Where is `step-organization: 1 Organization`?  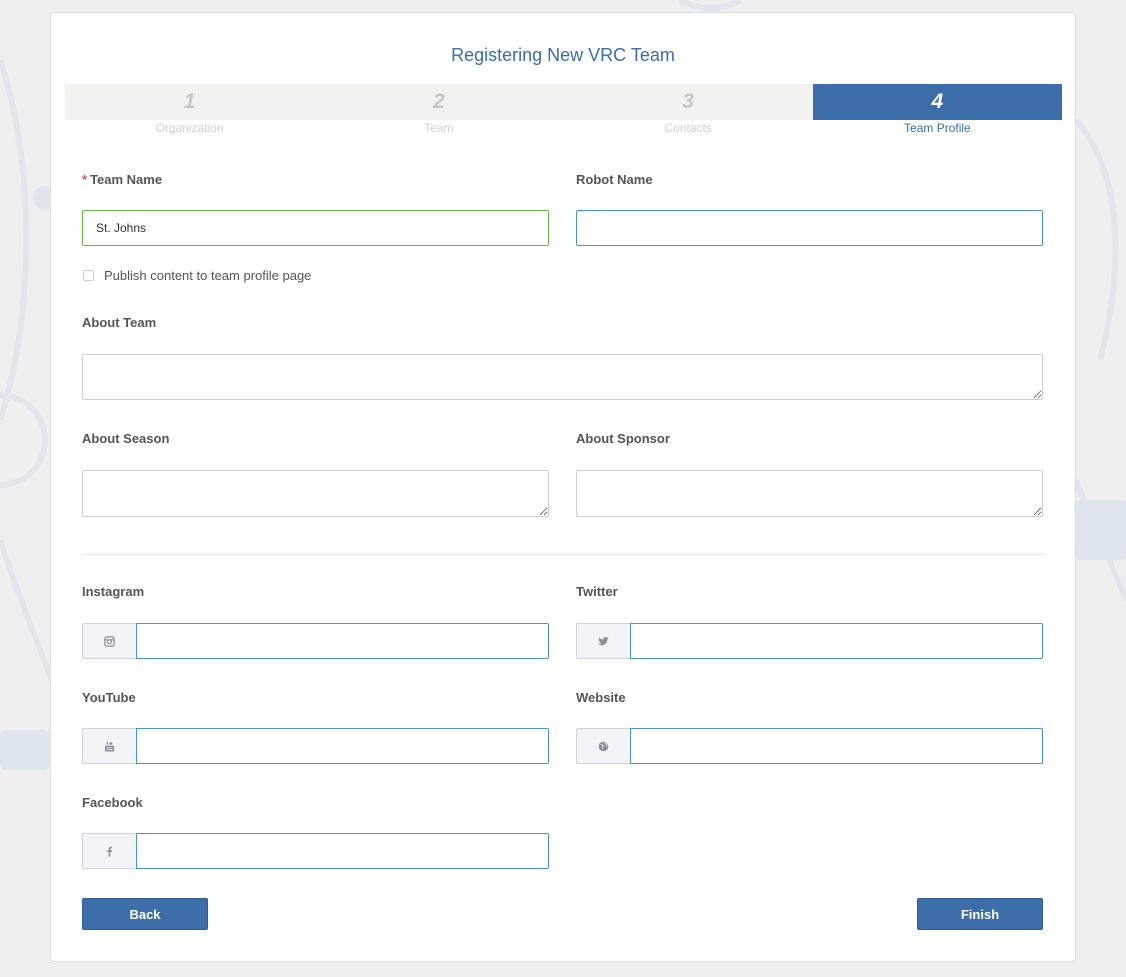
step-organization: 1 Organization is located at coordinates (189, 109).